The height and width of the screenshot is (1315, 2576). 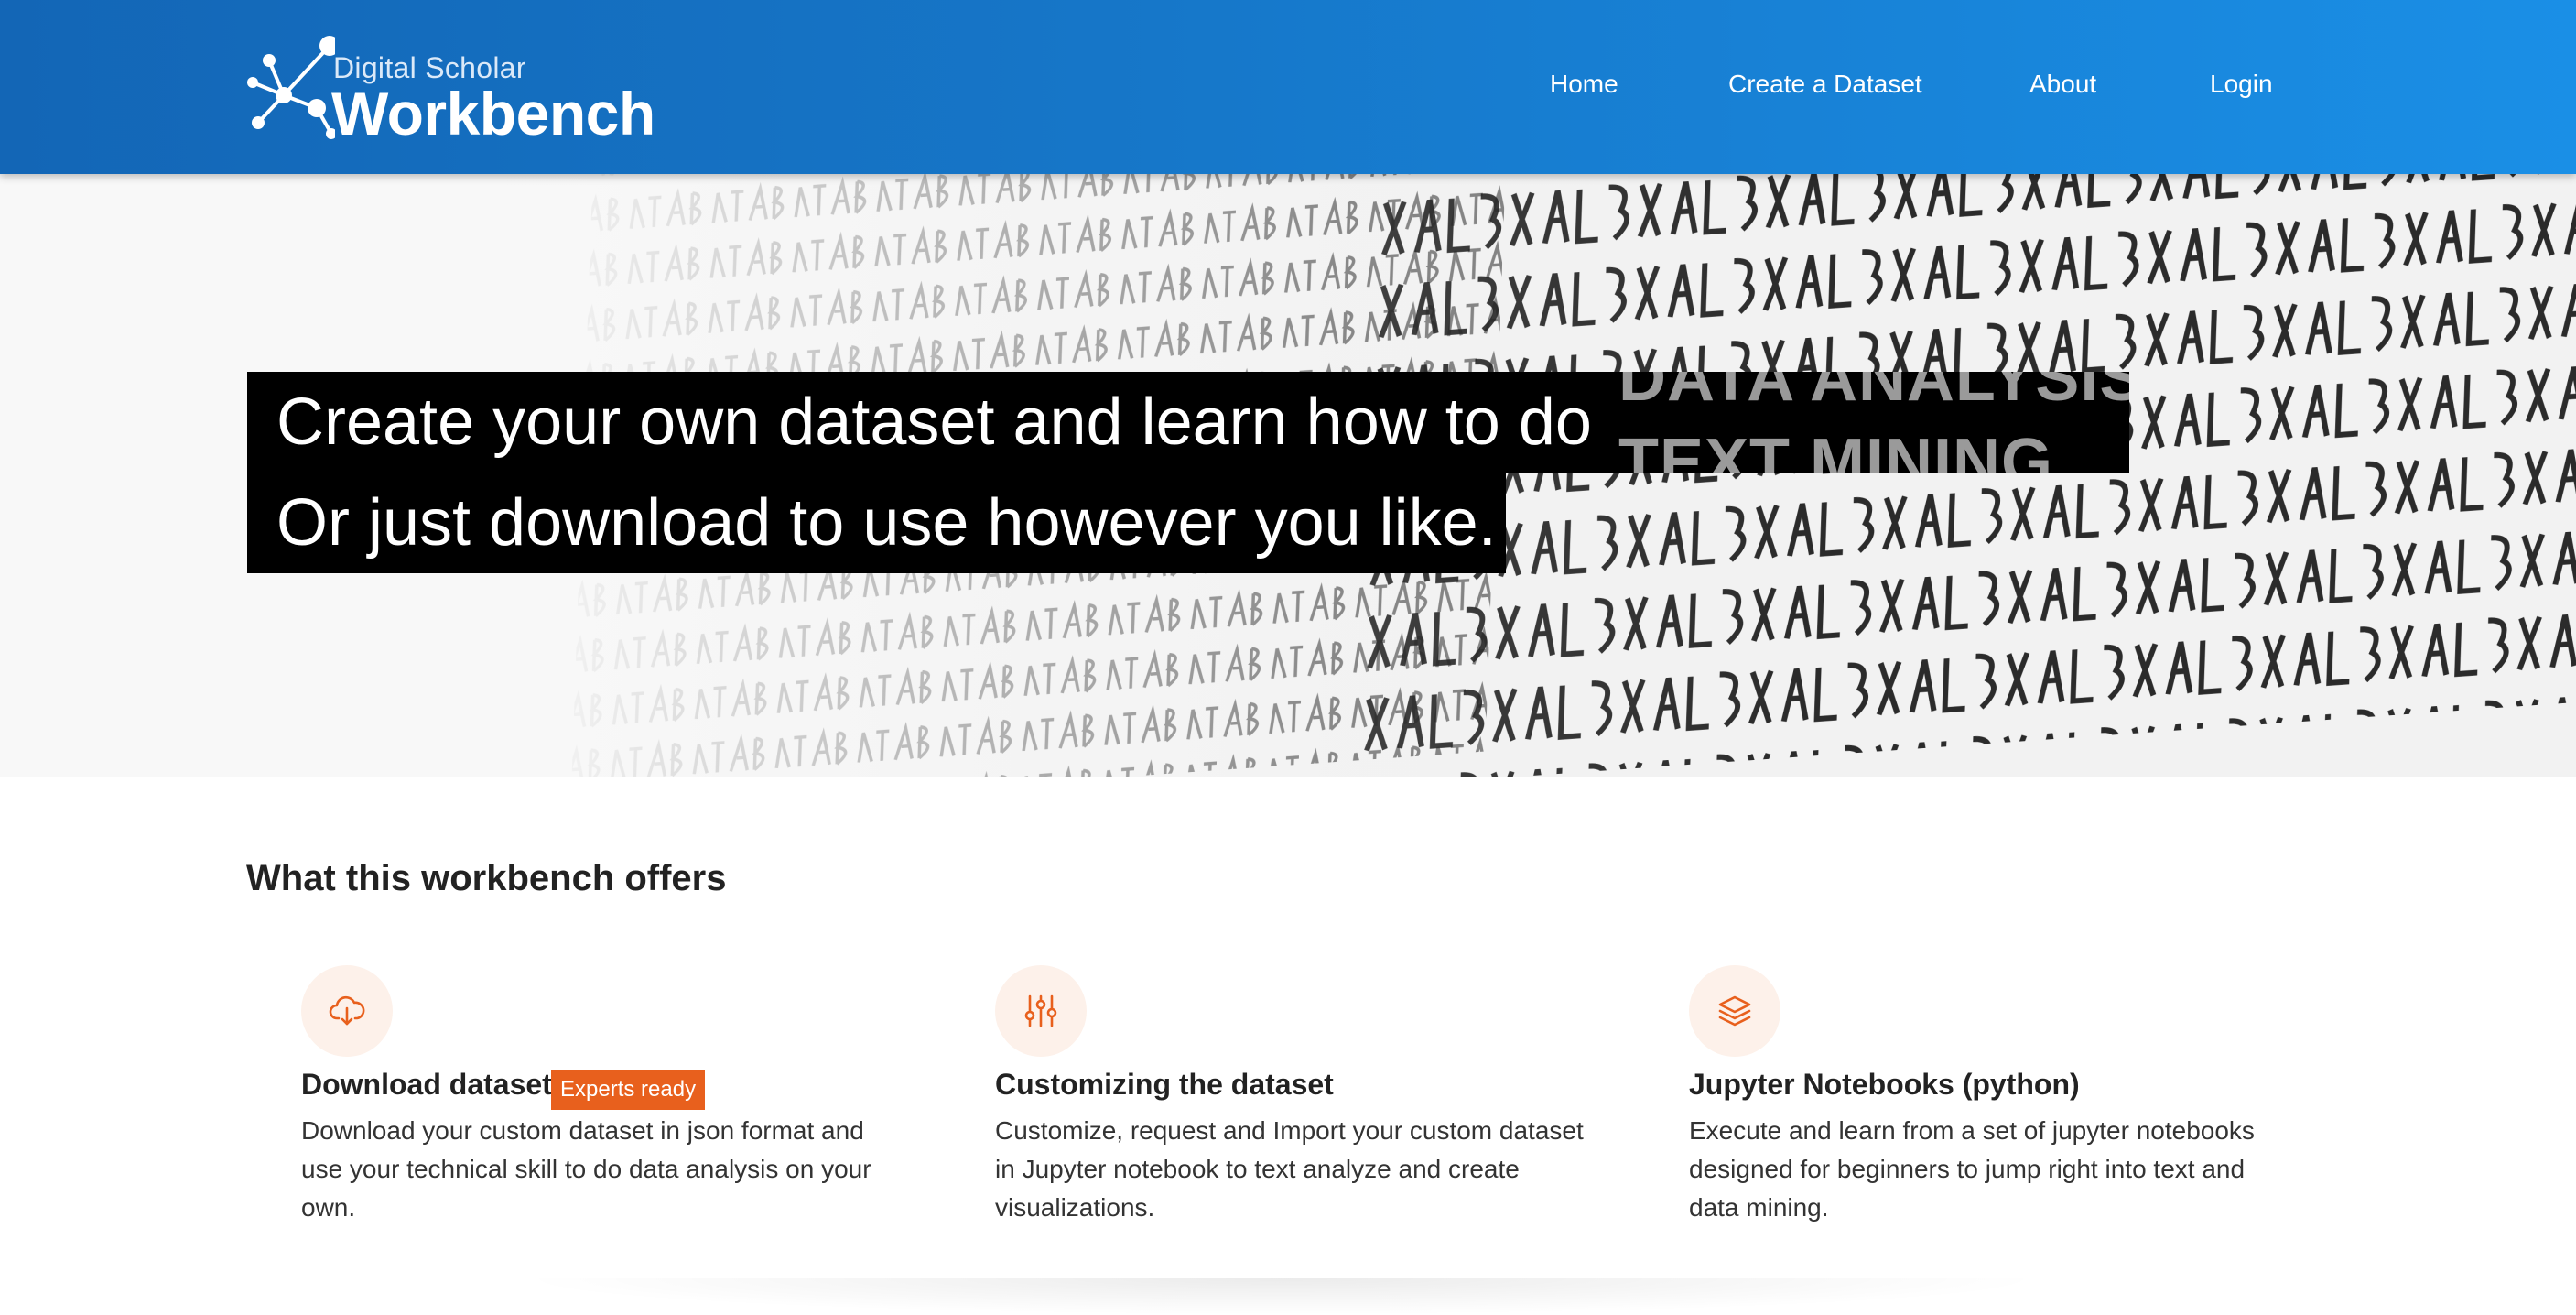 What do you see at coordinates (347, 1011) in the screenshot?
I see `cloud-download-icon` at bounding box center [347, 1011].